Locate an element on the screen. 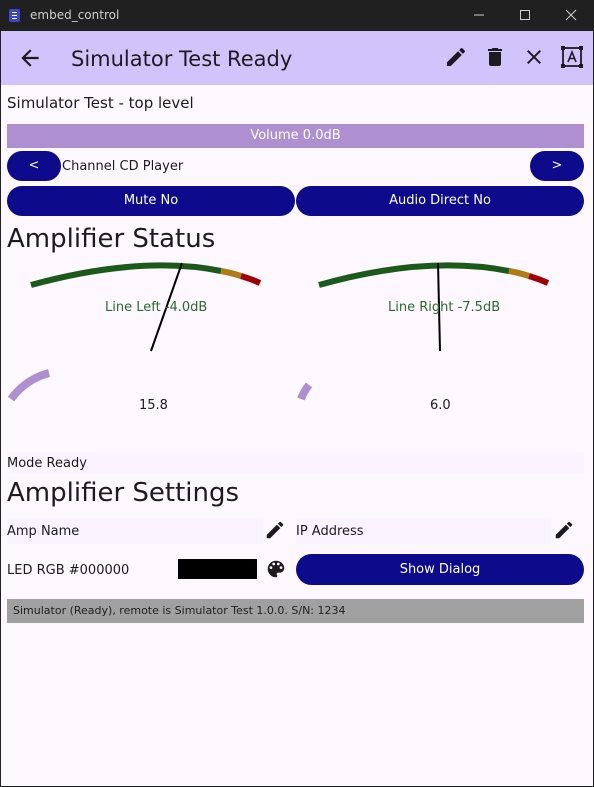 Image resolution: width=594 pixels, height=787 pixels. arrow-back-icon is located at coordinates (30, 58).